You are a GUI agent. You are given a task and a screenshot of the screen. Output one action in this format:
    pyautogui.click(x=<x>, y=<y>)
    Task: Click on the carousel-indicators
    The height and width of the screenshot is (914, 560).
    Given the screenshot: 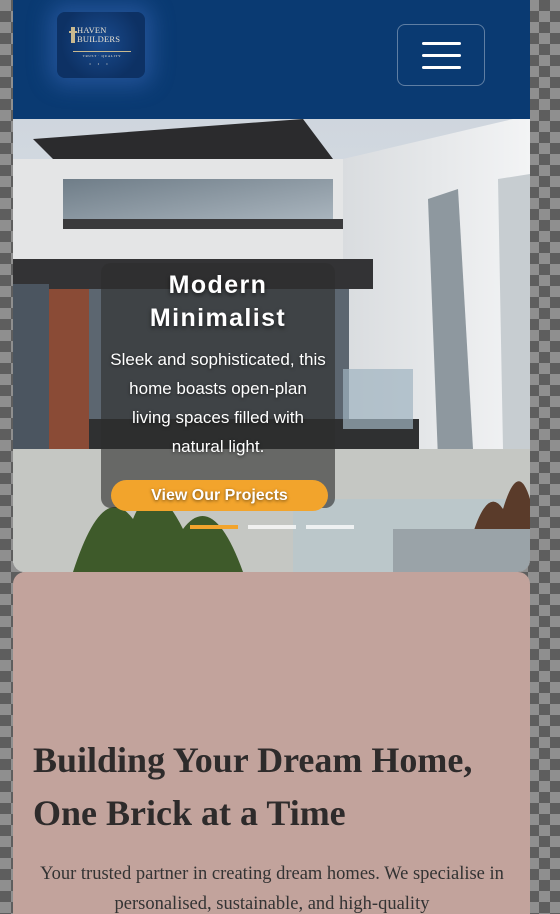 What is the action you would take?
    pyautogui.click(x=280, y=527)
    